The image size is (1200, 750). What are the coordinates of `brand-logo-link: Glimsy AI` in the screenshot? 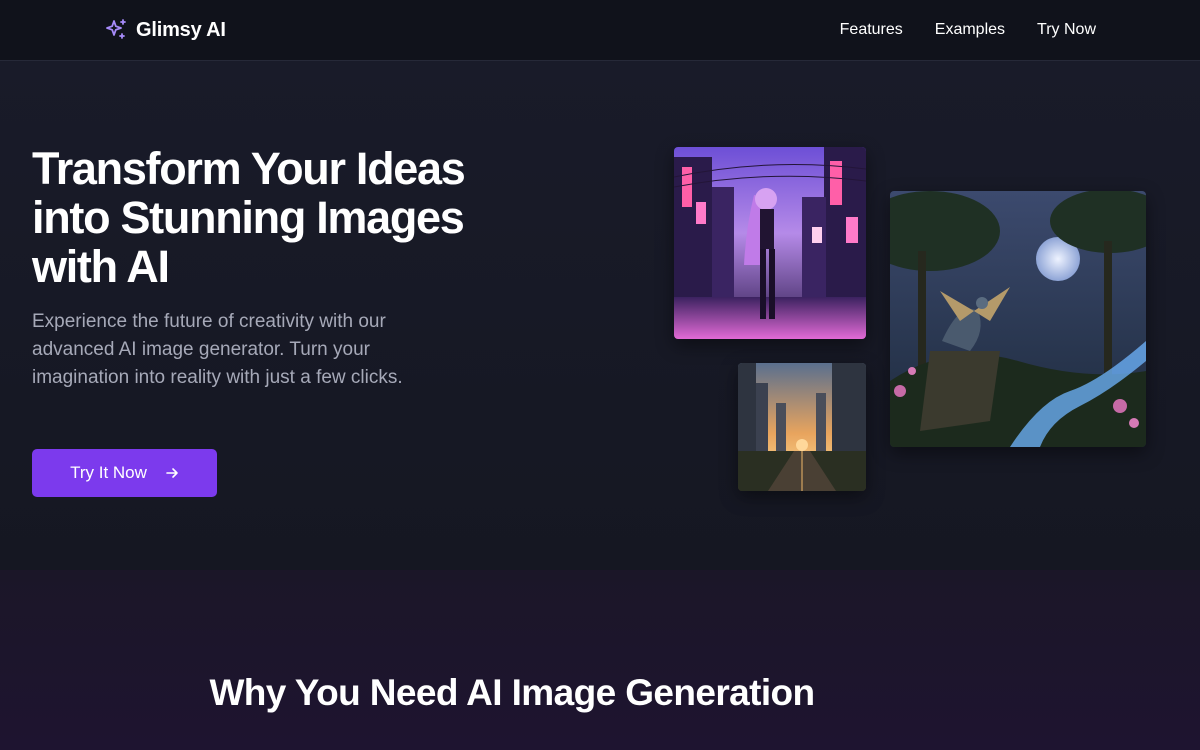 It's located at (165, 30).